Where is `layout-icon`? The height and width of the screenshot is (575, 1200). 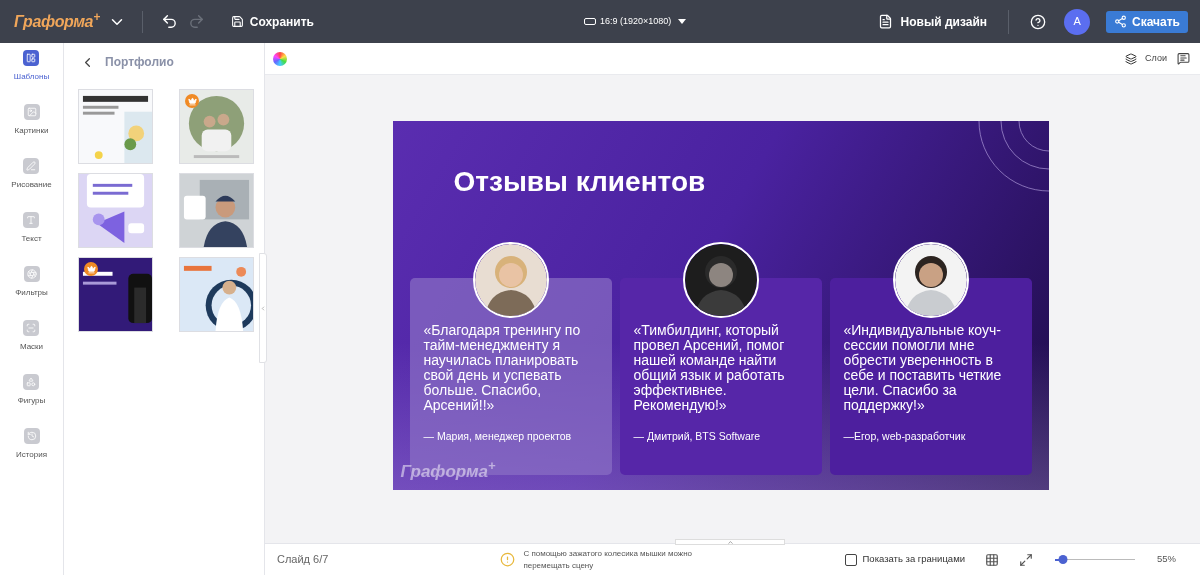 layout-icon is located at coordinates (31, 58).